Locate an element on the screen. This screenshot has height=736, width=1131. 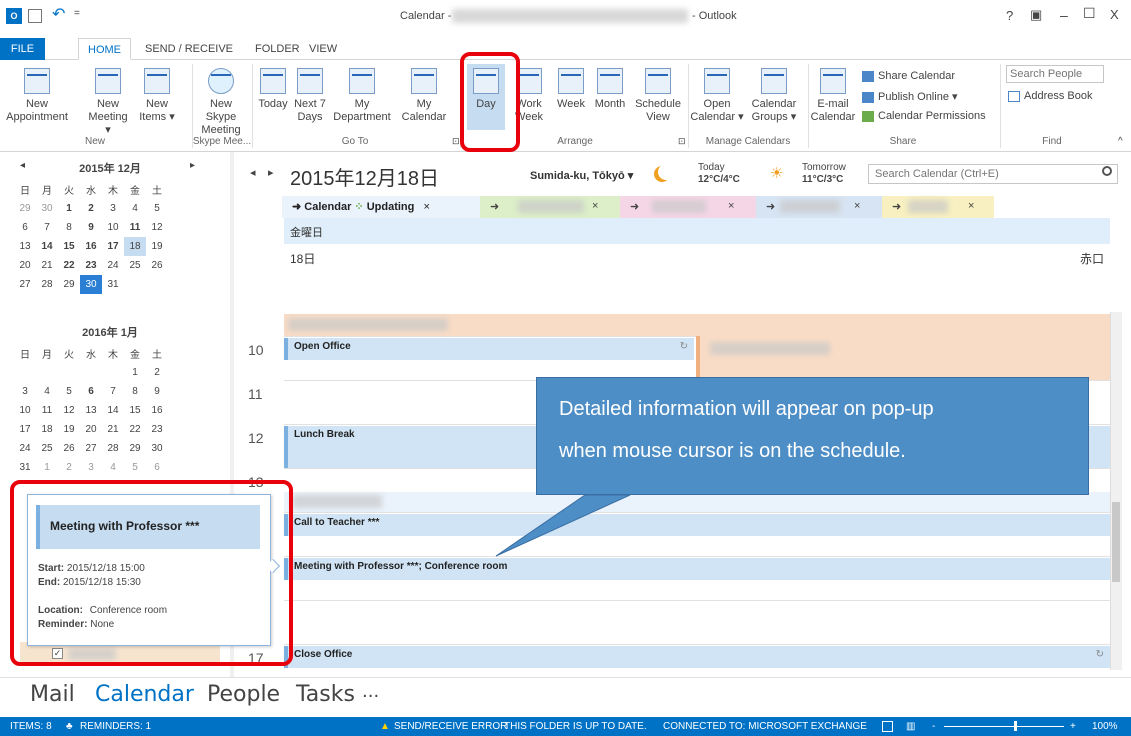
address-book-button: Address Book is located at coordinates (1050, 96).